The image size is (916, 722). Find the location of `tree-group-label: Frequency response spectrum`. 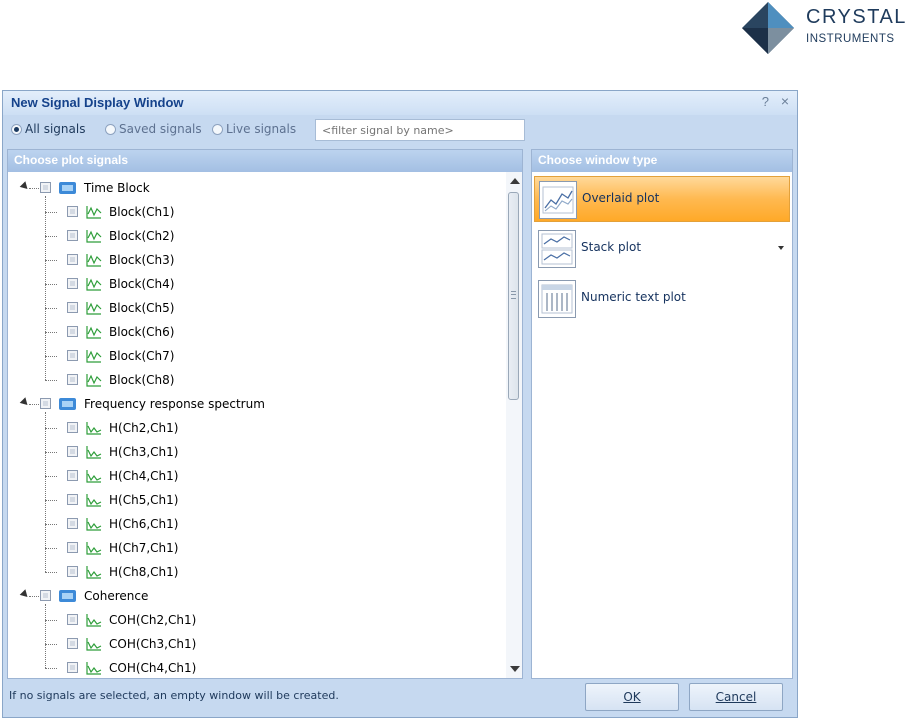

tree-group-label: Frequency response spectrum is located at coordinates (174, 404).